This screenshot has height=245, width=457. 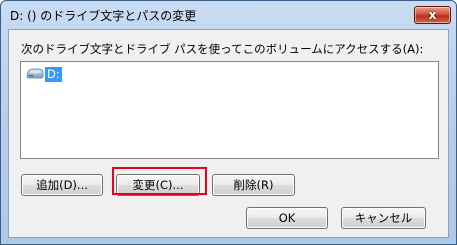 I want to click on list-item: D:, so click(x=44, y=74).